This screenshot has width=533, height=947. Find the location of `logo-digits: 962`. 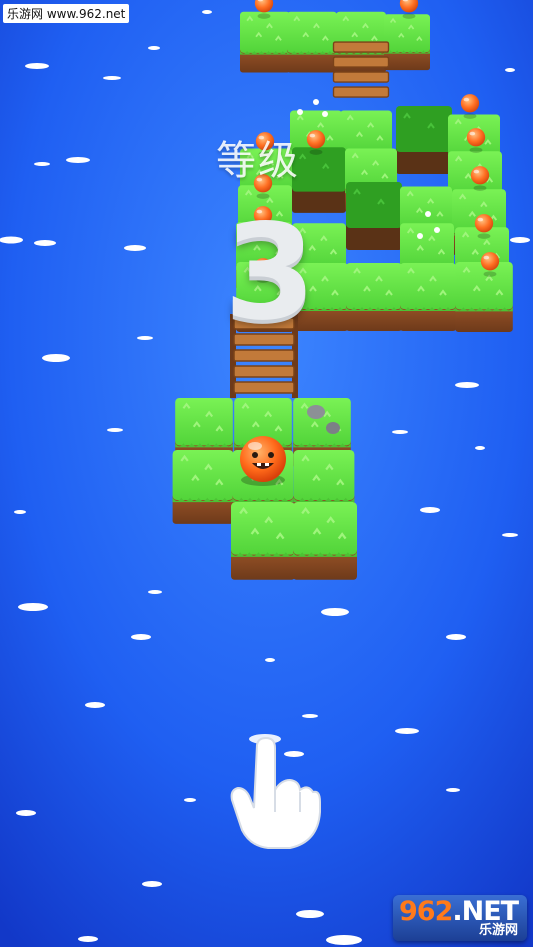

logo-digits: 962 is located at coordinates (426, 911).